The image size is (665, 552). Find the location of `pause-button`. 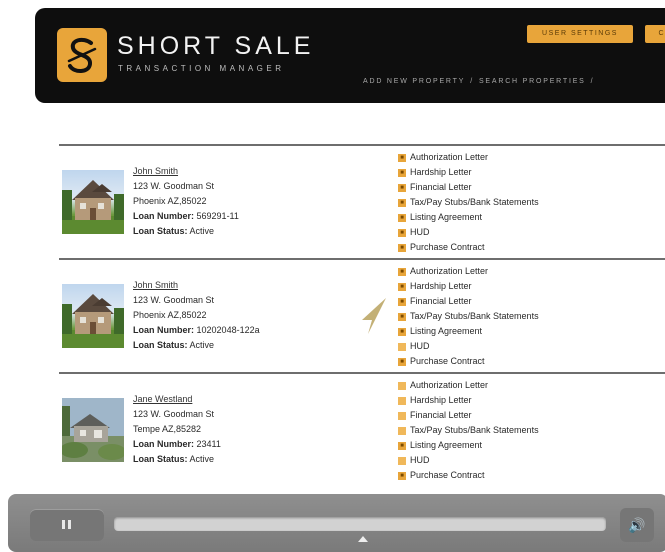

pause-button is located at coordinates (67, 525).